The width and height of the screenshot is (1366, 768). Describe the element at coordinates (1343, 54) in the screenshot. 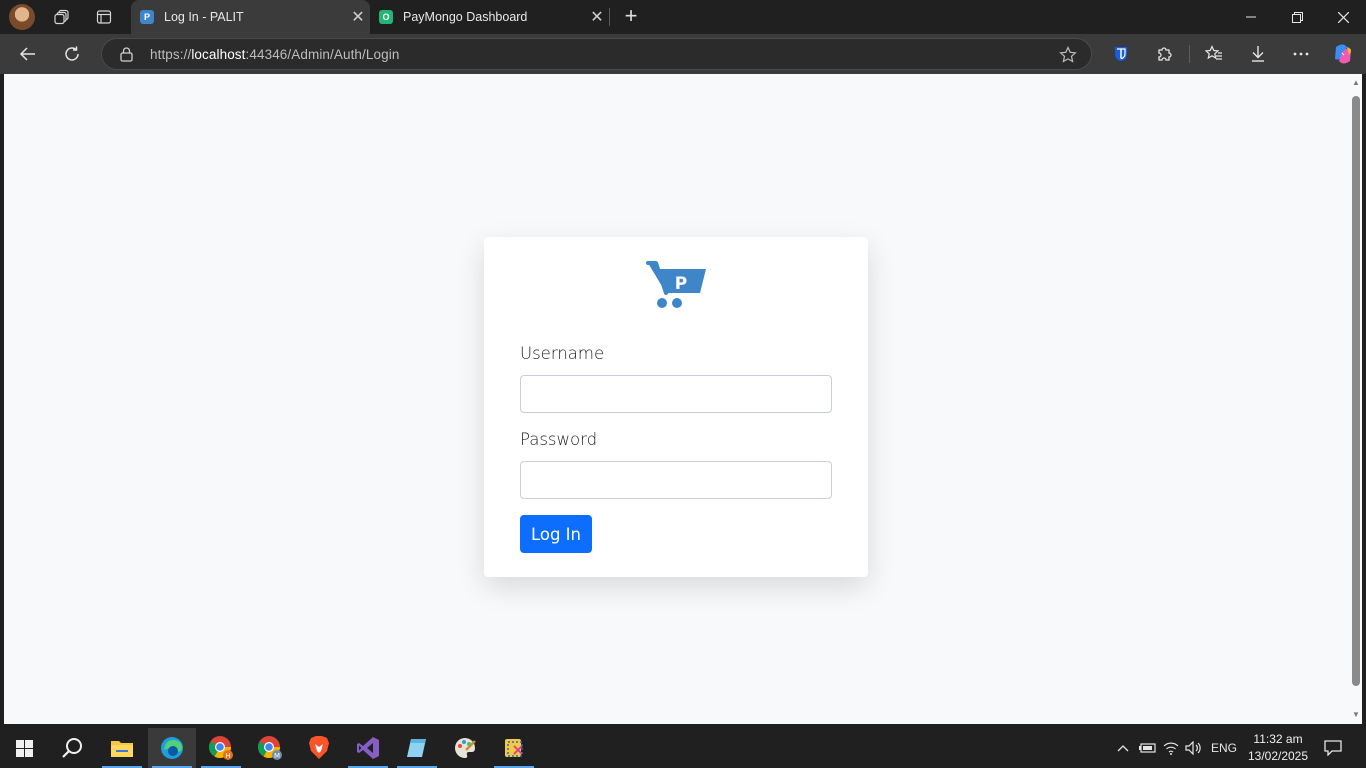

I see `copilot-icon` at that location.